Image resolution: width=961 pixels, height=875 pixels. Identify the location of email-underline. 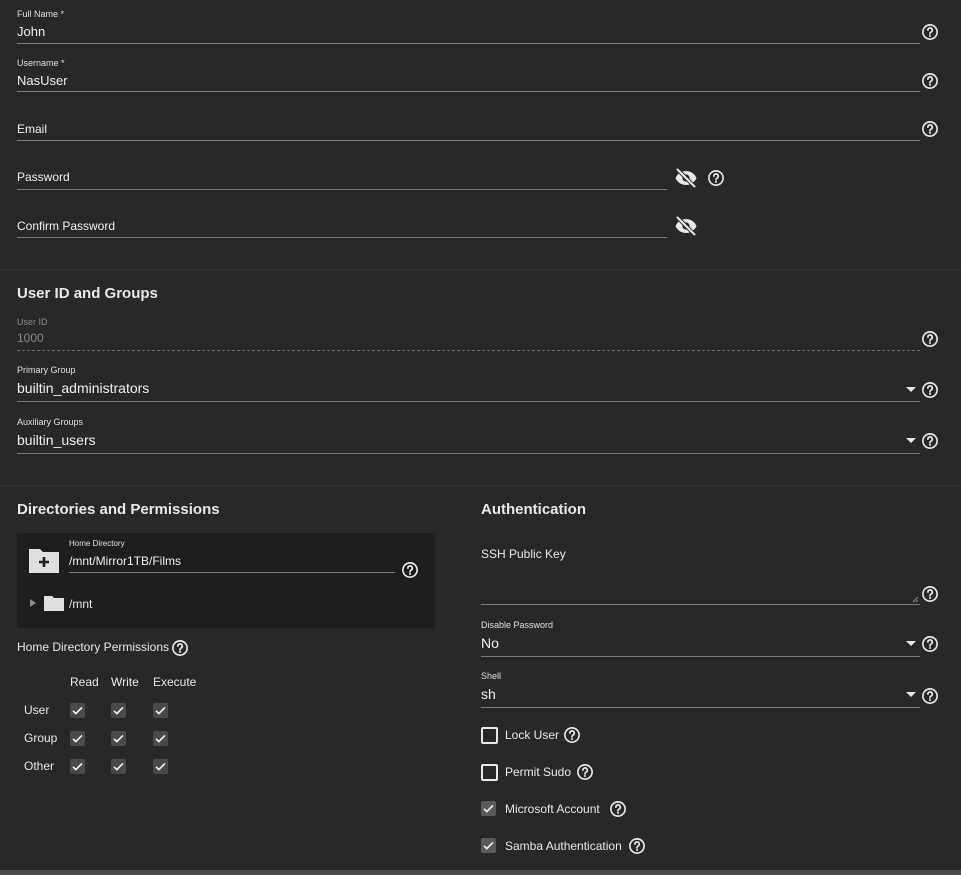
(468, 140).